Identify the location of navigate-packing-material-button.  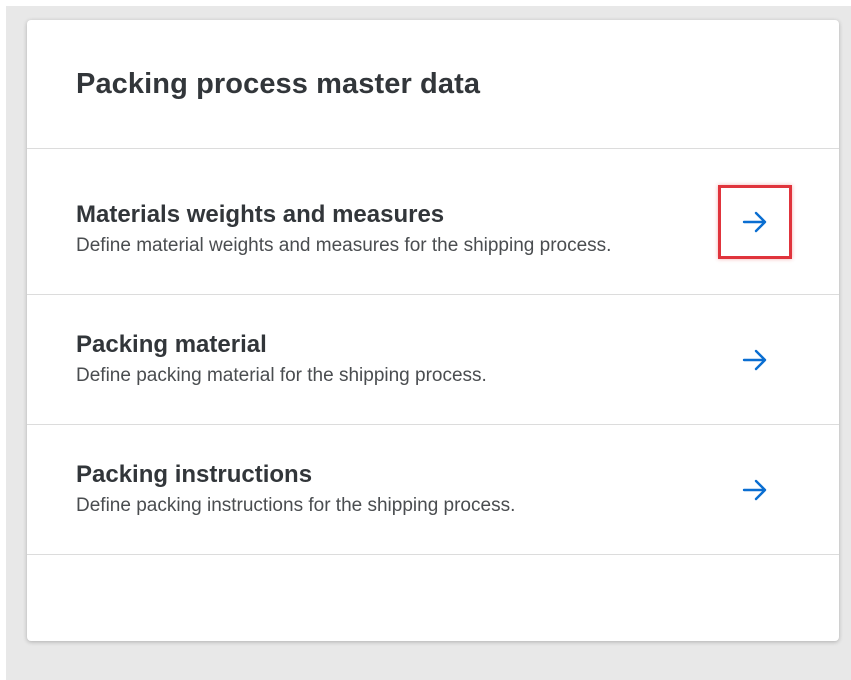
(755, 360).